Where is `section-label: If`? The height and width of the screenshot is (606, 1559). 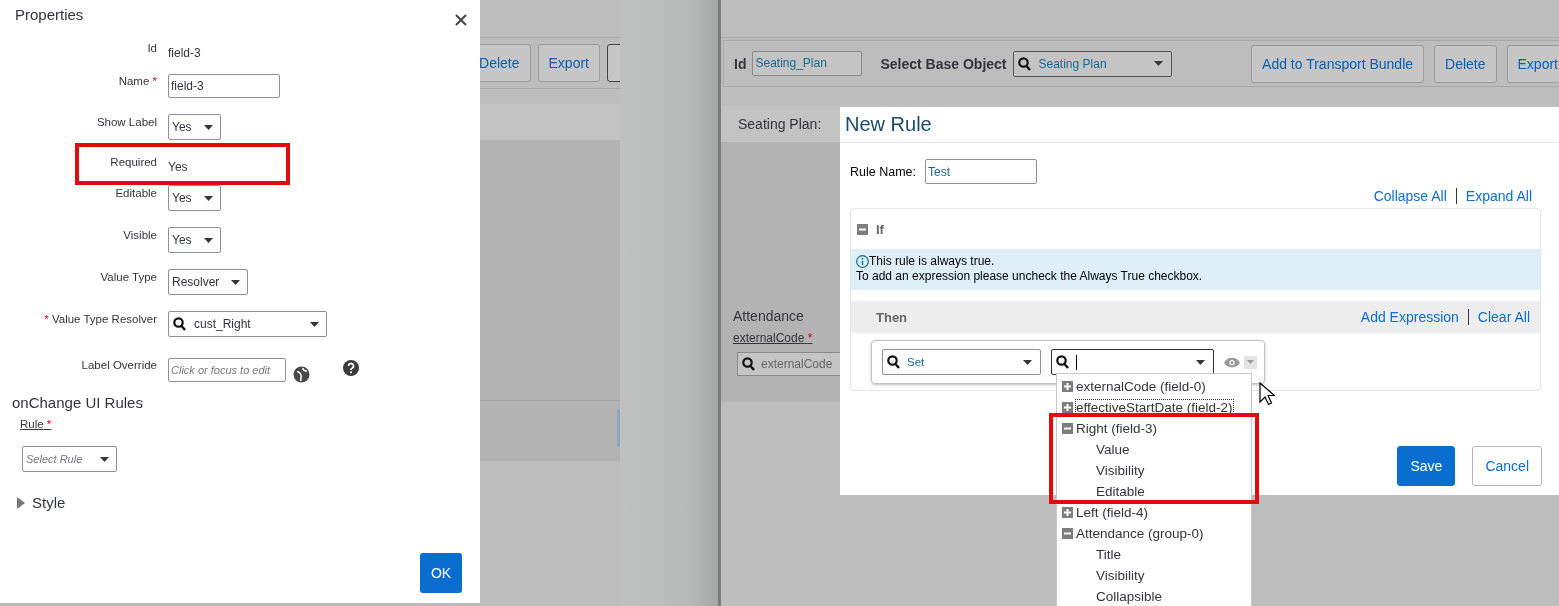
section-label: If is located at coordinates (880, 229).